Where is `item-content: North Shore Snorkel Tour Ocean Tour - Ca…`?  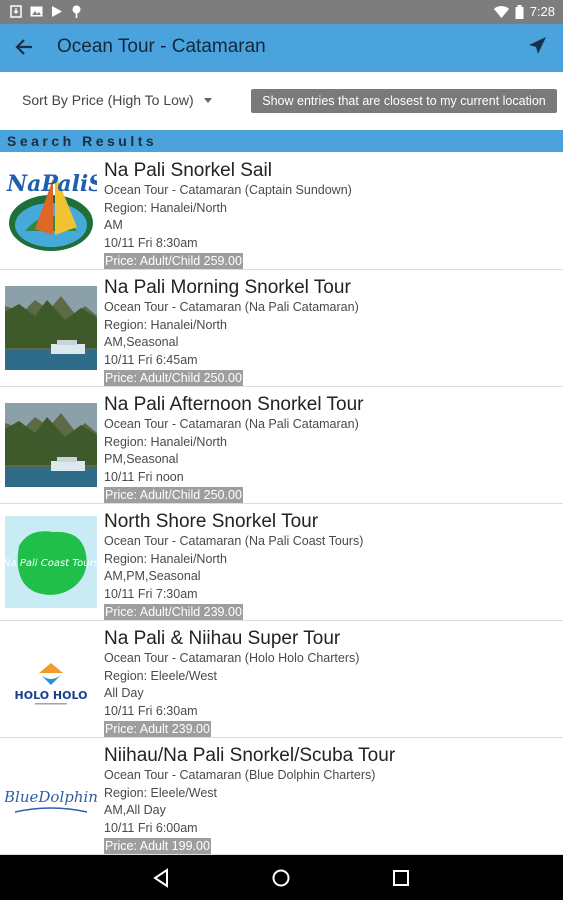 item-content: North Shore Snorkel Tour Ocean Tour - Ca… is located at coordinates (330, 565).